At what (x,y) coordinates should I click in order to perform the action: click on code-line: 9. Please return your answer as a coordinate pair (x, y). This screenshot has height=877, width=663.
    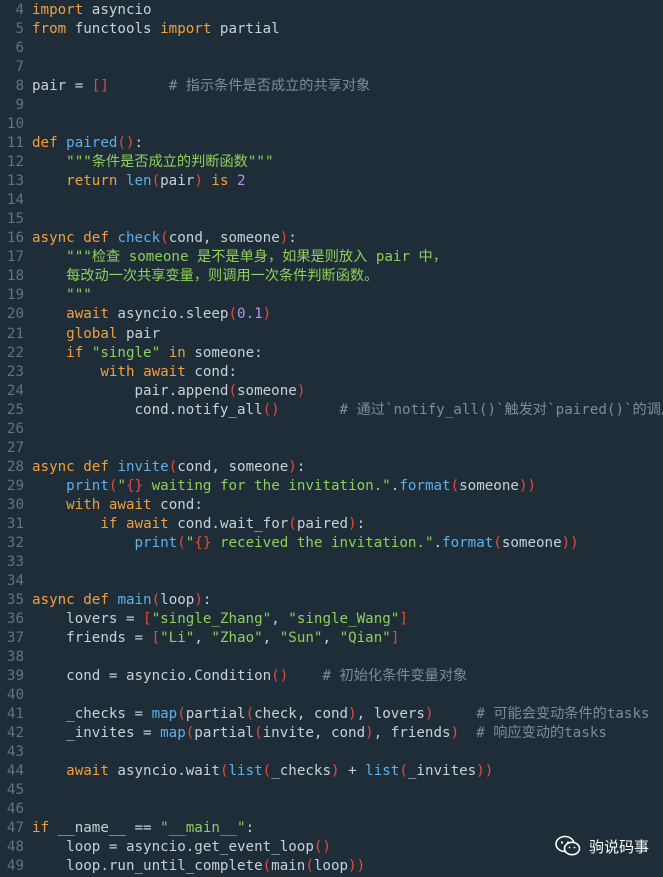
    Looking at the image, I should click on (331, 105).